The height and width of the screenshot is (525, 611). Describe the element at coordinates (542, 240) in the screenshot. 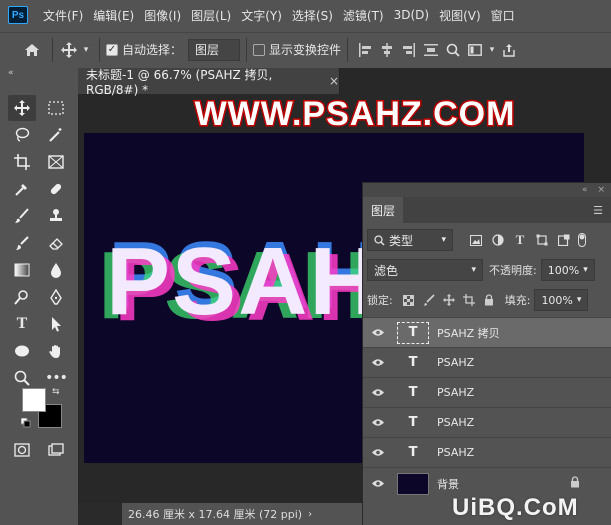

I see `filter-shape-icon` at that location.